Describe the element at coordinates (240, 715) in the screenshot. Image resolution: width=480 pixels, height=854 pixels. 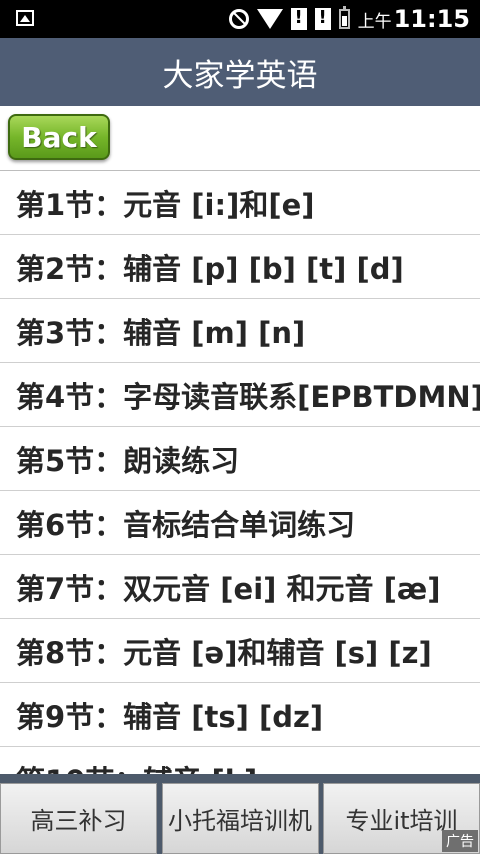
I see `lesson-item: 第9节：辅音 [ts] [dz]` at that location.